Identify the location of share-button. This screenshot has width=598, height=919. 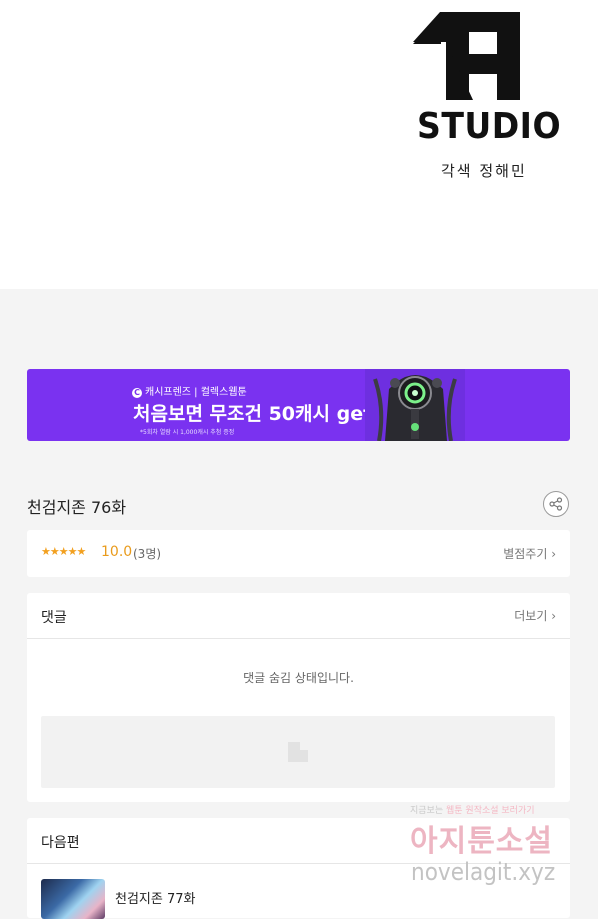
(556, 504).